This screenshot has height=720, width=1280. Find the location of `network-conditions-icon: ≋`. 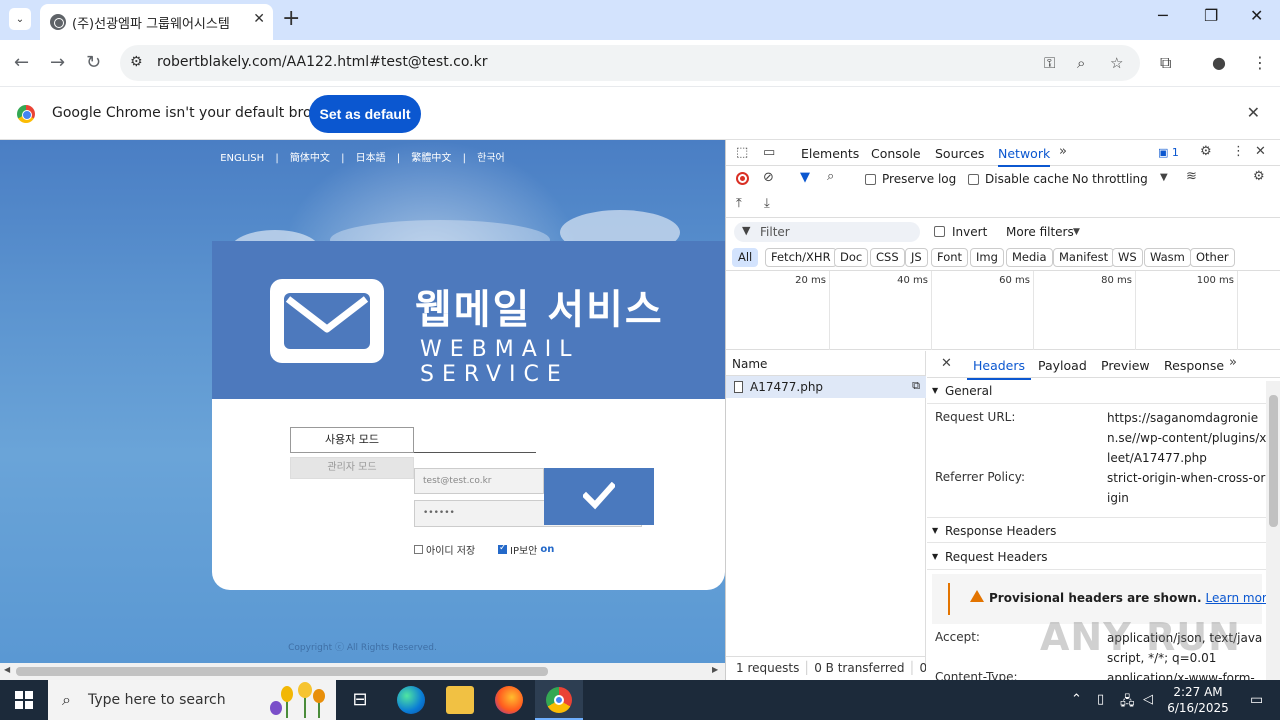

network-conditions-icon: ≋ is located at coordinates (1191, 176).